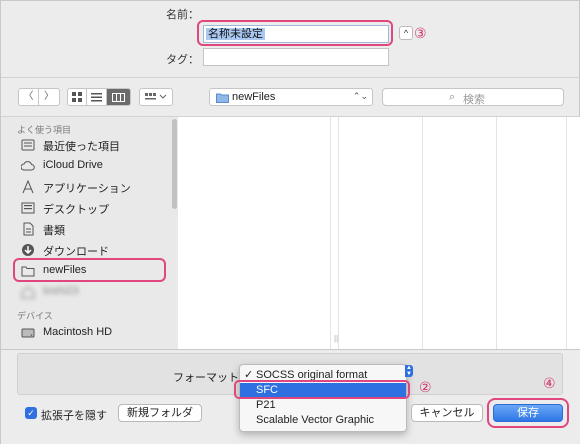 This screenshot has width=580, height=444. What do you see at coordinates (61, 291) in the screenshot?
I see `sidebar-item-label: toshi23` at bounding box center [61, 291].